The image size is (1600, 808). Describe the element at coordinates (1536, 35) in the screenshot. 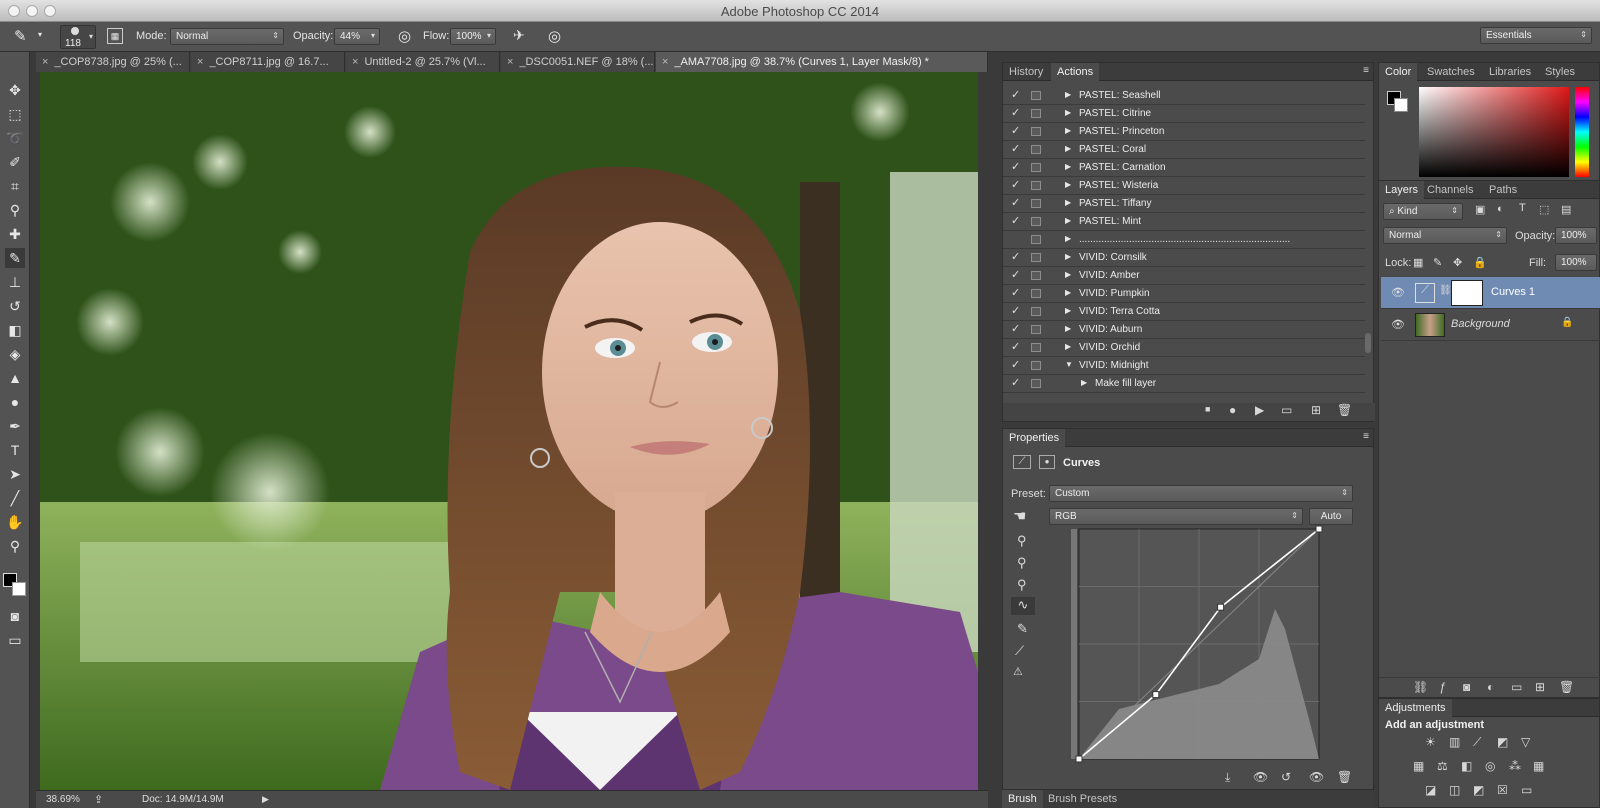

I see `workspace-select: Essentials ⇕` at that location.